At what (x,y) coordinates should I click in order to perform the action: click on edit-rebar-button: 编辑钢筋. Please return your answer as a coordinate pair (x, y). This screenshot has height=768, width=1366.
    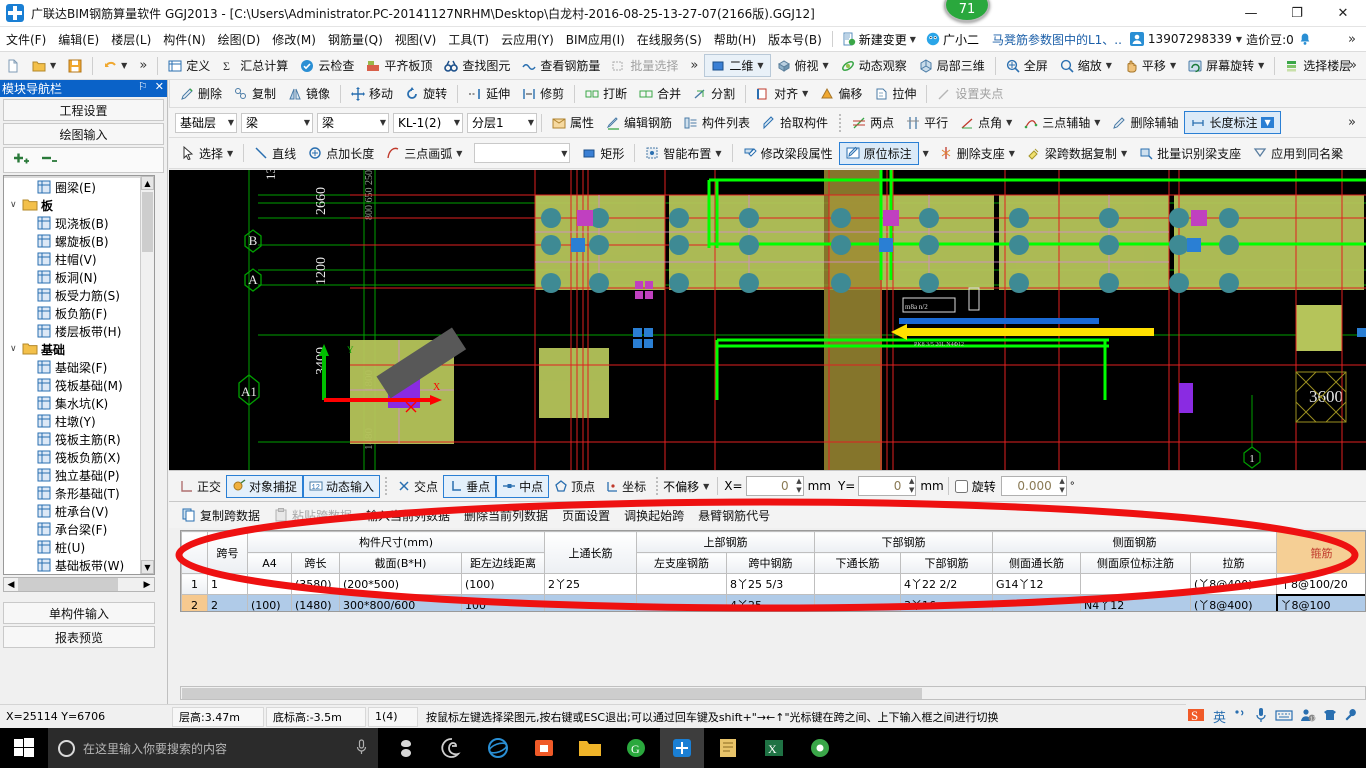
    Looking at the image, I should click on (639, 122).